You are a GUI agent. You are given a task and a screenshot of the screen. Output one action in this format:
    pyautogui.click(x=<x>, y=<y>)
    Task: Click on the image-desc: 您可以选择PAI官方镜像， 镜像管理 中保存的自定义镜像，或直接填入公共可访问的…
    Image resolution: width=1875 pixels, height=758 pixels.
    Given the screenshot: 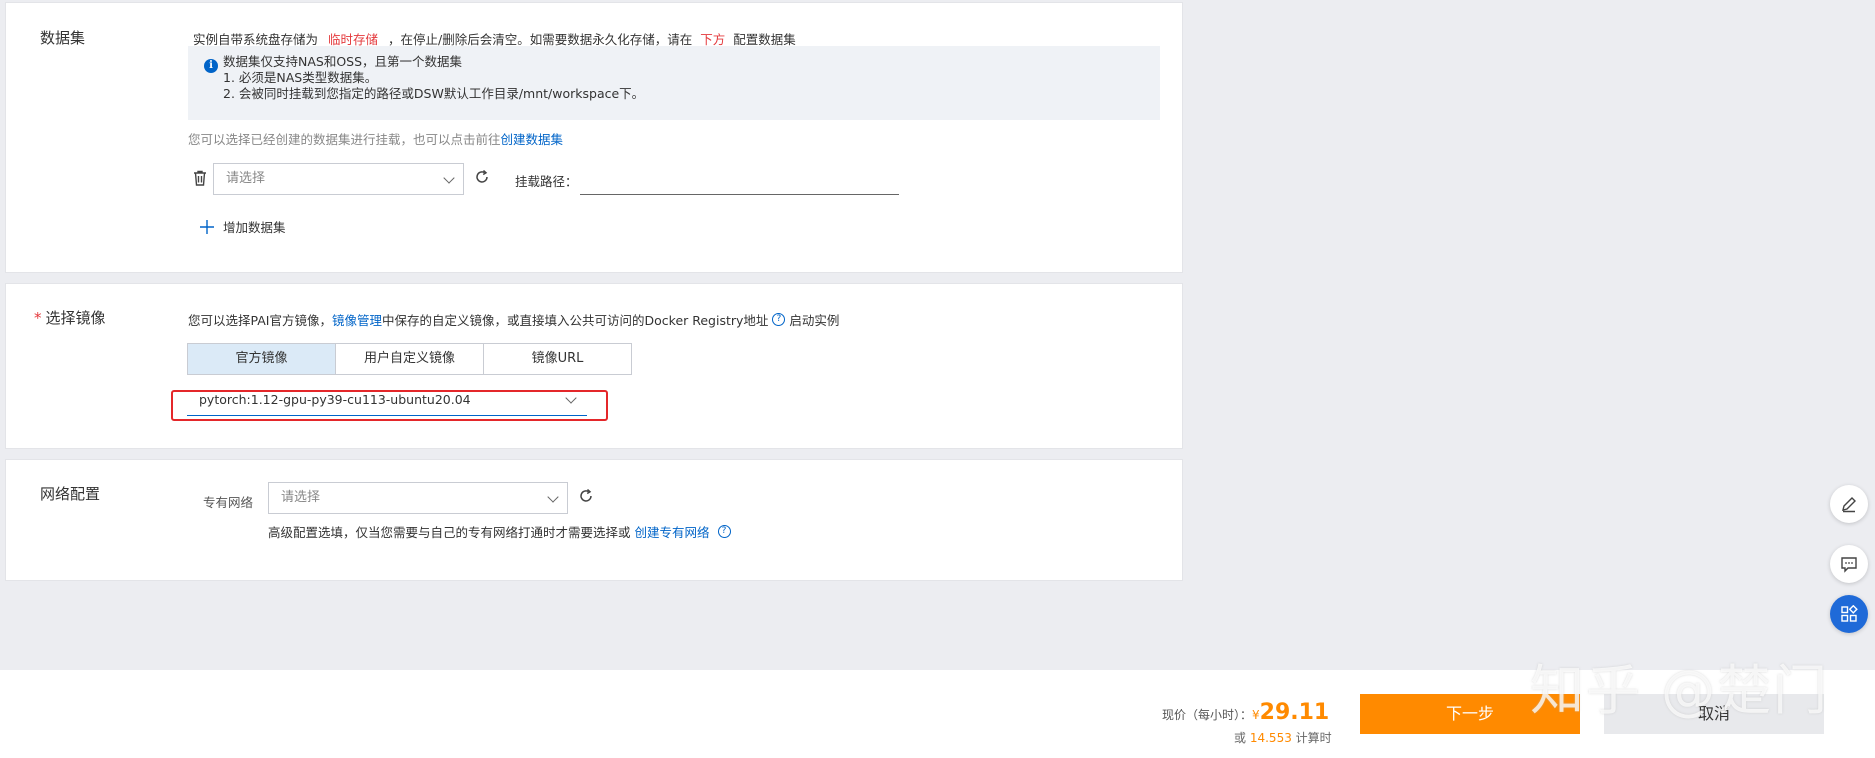 What is the action you would take?
    pyautogui.click(x=513, y=319)
    